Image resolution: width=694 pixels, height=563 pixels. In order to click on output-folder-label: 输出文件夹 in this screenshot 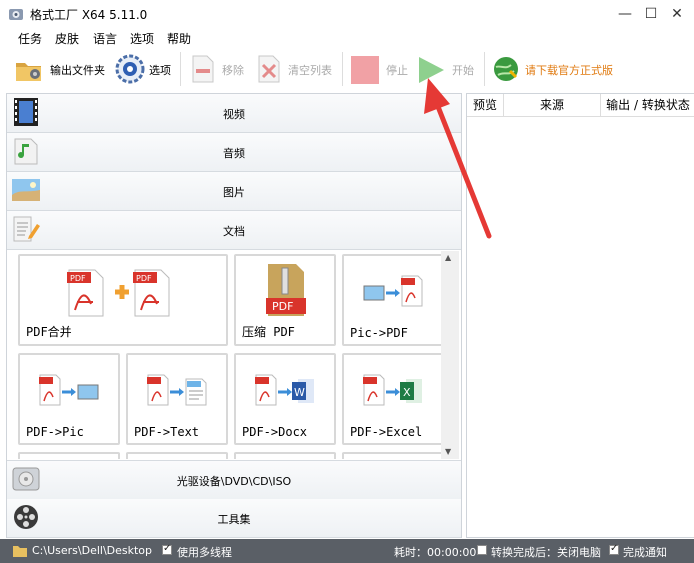, I will do `click(77, 70)`.